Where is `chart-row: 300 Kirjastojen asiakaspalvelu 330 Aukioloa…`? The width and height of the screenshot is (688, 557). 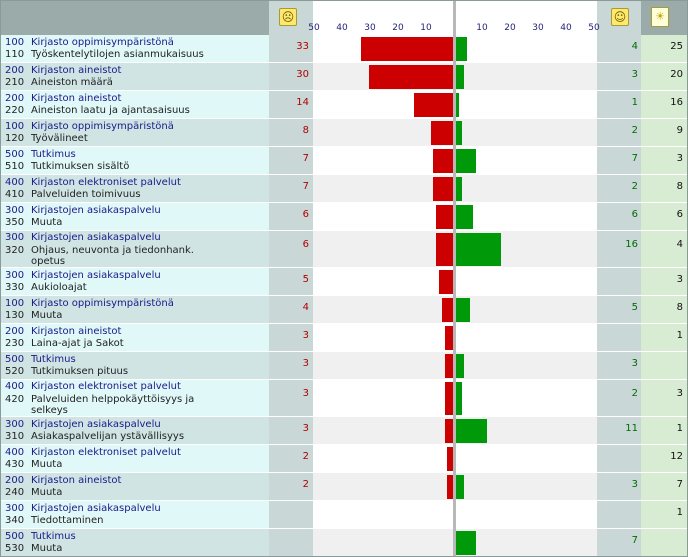
chart-row: 300 Kirjastojen asiakaspalvelu 330 Aukioloa… is located at coordinates (344, 282).